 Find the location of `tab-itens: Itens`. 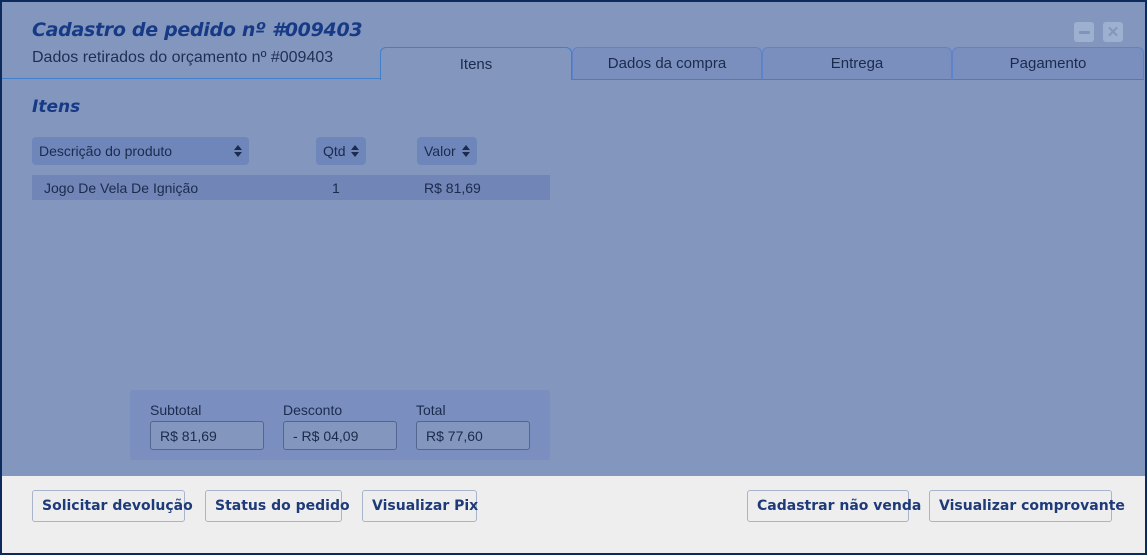

tab-itens: Itens is located at coordinates (476, 63).